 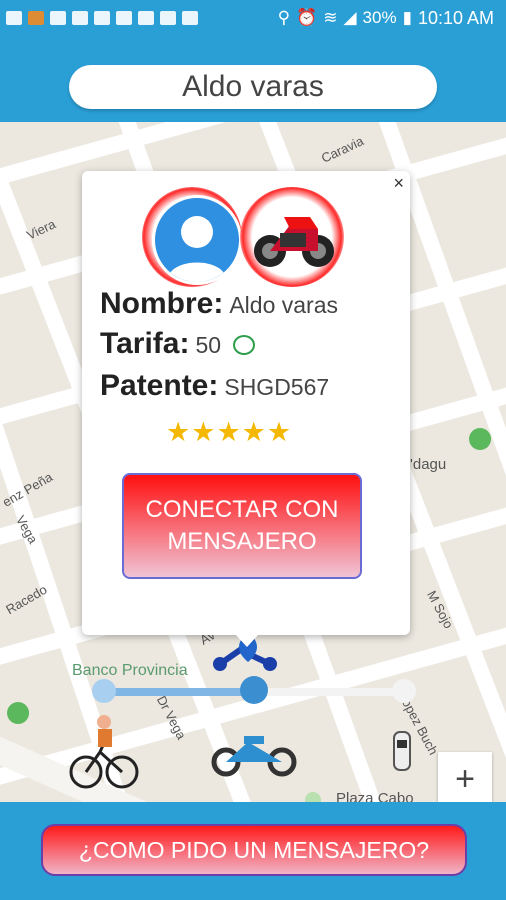 What do you see at coordinates (402, 751) in the screenshot?
I see `car-icon` at bounding box center [402, 751].